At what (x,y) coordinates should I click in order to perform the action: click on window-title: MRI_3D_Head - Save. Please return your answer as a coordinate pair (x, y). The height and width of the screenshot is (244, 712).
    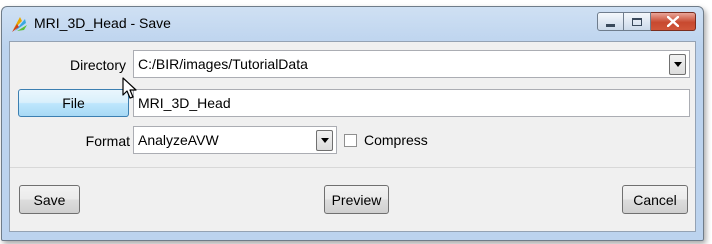
    Looking at the image, I should click on (102, 23).